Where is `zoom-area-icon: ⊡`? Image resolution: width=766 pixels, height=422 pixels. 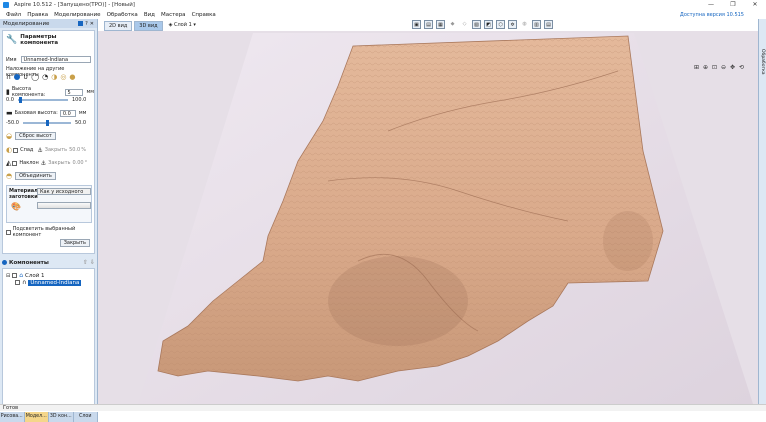 zoom-area-icon: ⊡ is located at coordinates (714, 67).